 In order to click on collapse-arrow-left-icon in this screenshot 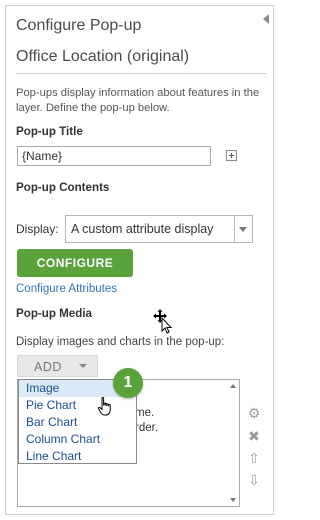, I will do `click(266, 19)`.